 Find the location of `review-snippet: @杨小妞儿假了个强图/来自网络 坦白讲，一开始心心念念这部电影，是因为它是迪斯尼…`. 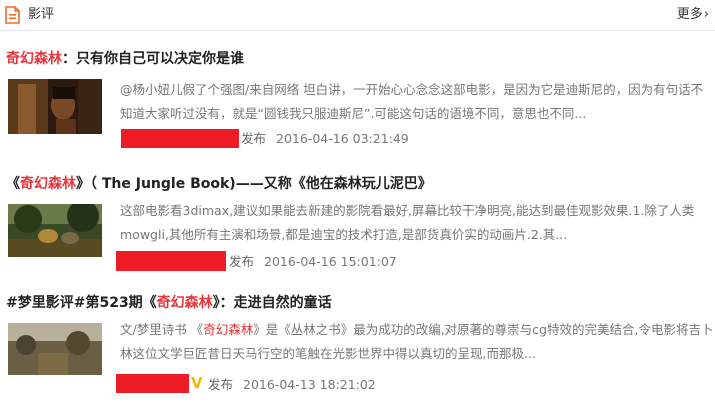

review-snippet: @杨小妞儿假了个强图/来自网络 坦白讲，一开始心心念念这部电影，是因为它是迪斯尼… is located at coordinates (412, 101).